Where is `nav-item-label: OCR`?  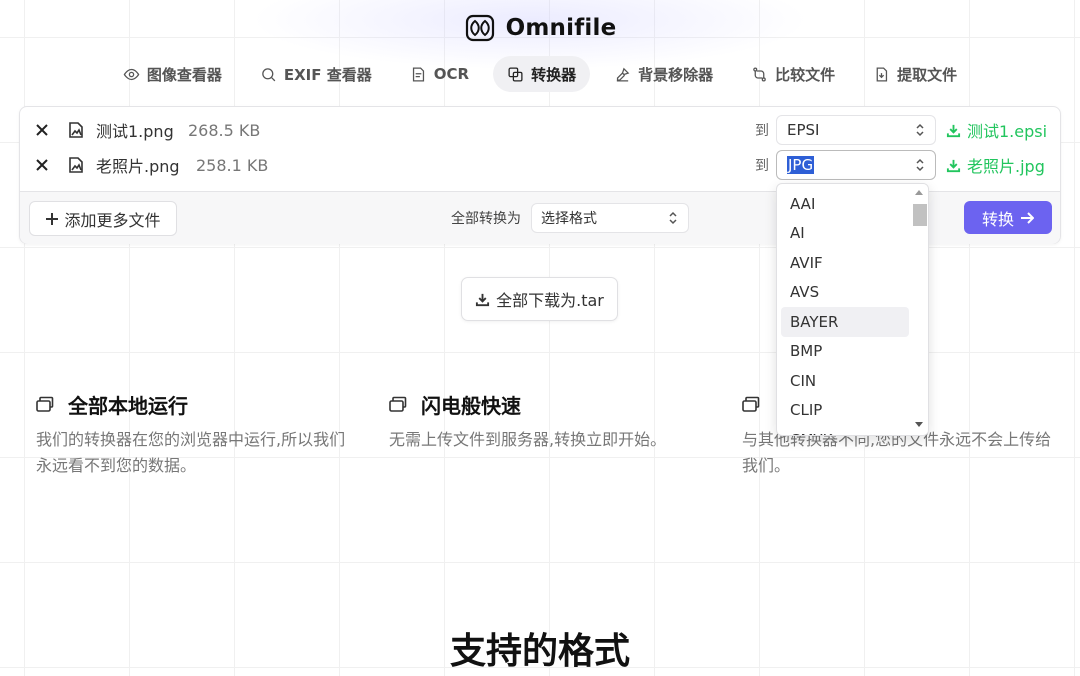 nav-item-label: OCR is located at coordinates (451, 74).